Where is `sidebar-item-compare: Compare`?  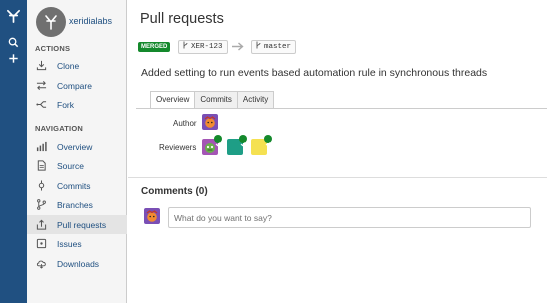
sidebar-item-compare: Compare is located at coordinates (77, 85).